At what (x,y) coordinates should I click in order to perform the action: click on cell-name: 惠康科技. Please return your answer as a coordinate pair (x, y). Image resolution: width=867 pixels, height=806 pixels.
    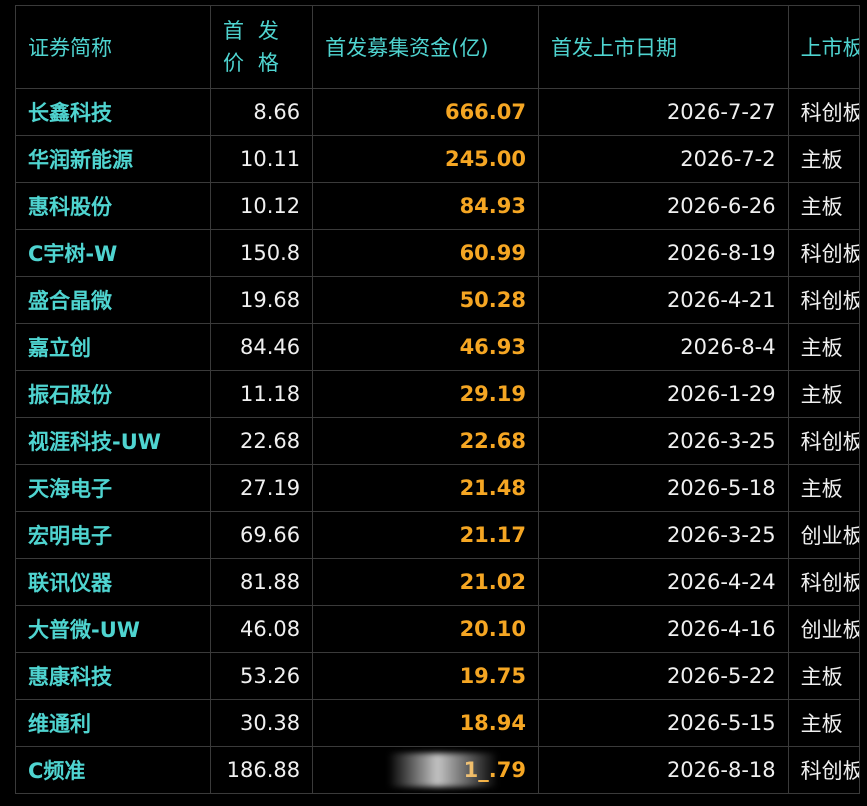
    Looking at the image, I should click on (113, 676).